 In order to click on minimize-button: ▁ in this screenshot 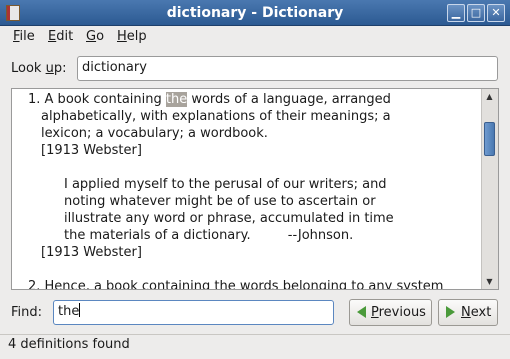, I will do `click(456, 13)`.